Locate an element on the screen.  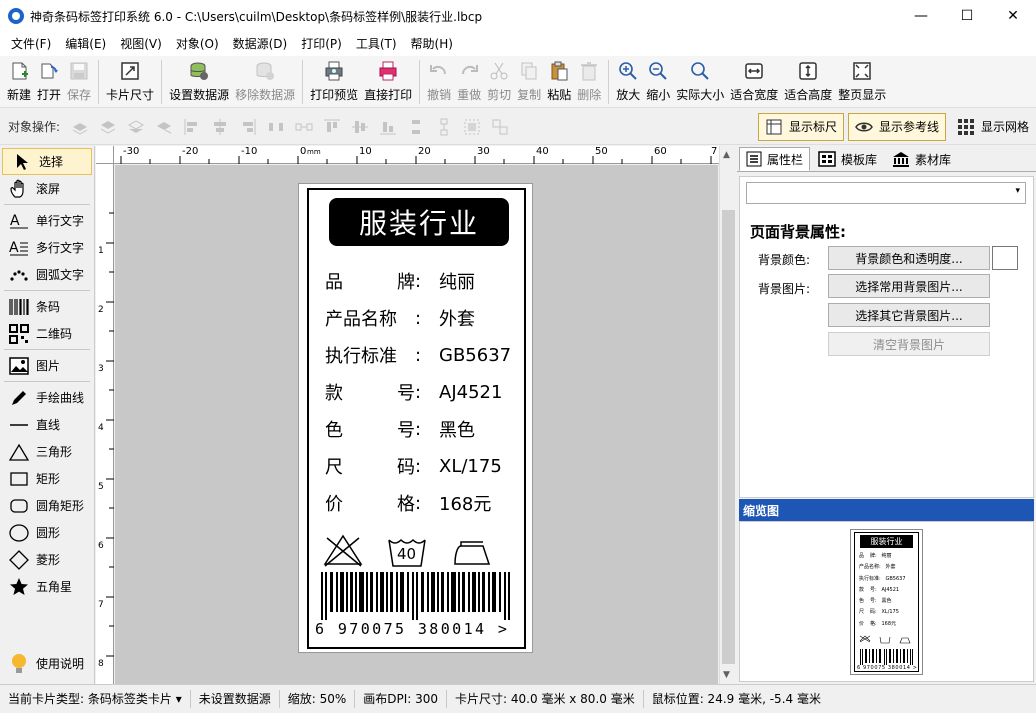
status-zoom: 缩放: 50% is located at coordinates (318, 699).